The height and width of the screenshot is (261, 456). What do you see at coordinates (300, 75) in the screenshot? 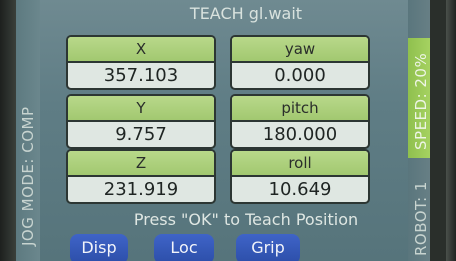
I see `yaw-value: 0.000` at bounding box center [300, 75].